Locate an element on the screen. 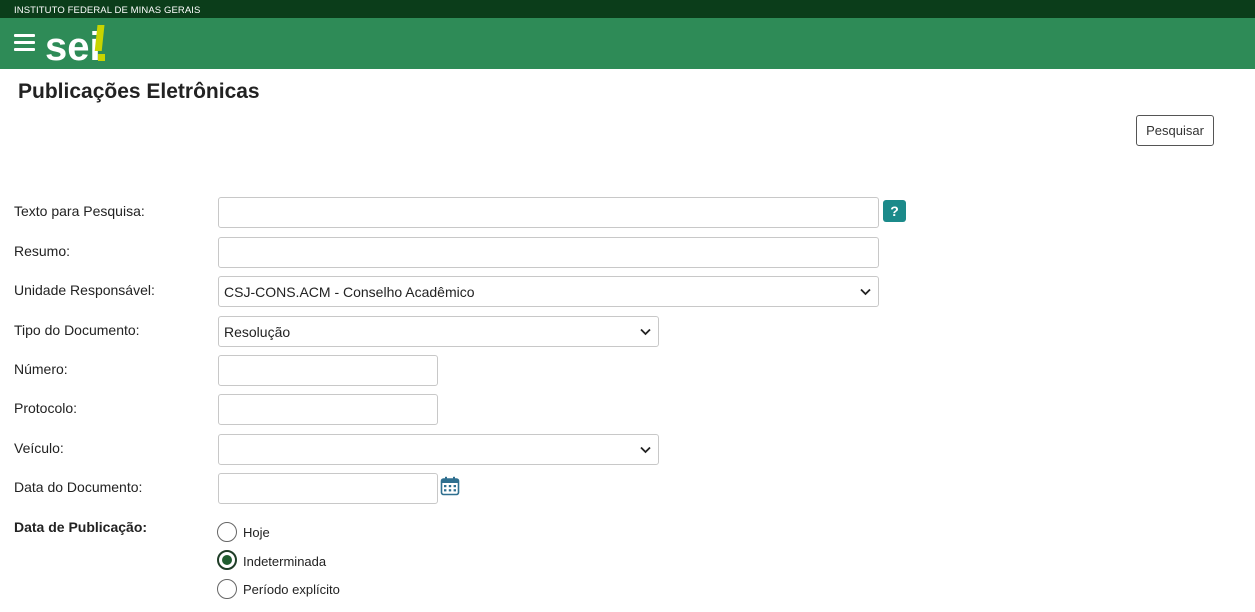  radio-today-label: Hoje is located at coordinates (256, 532).